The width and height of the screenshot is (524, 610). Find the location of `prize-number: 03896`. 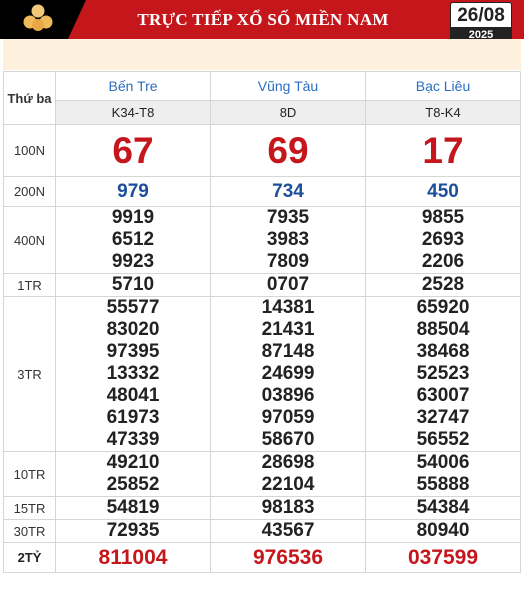

prize-number: 03896 is located at coordinates (288, 395).